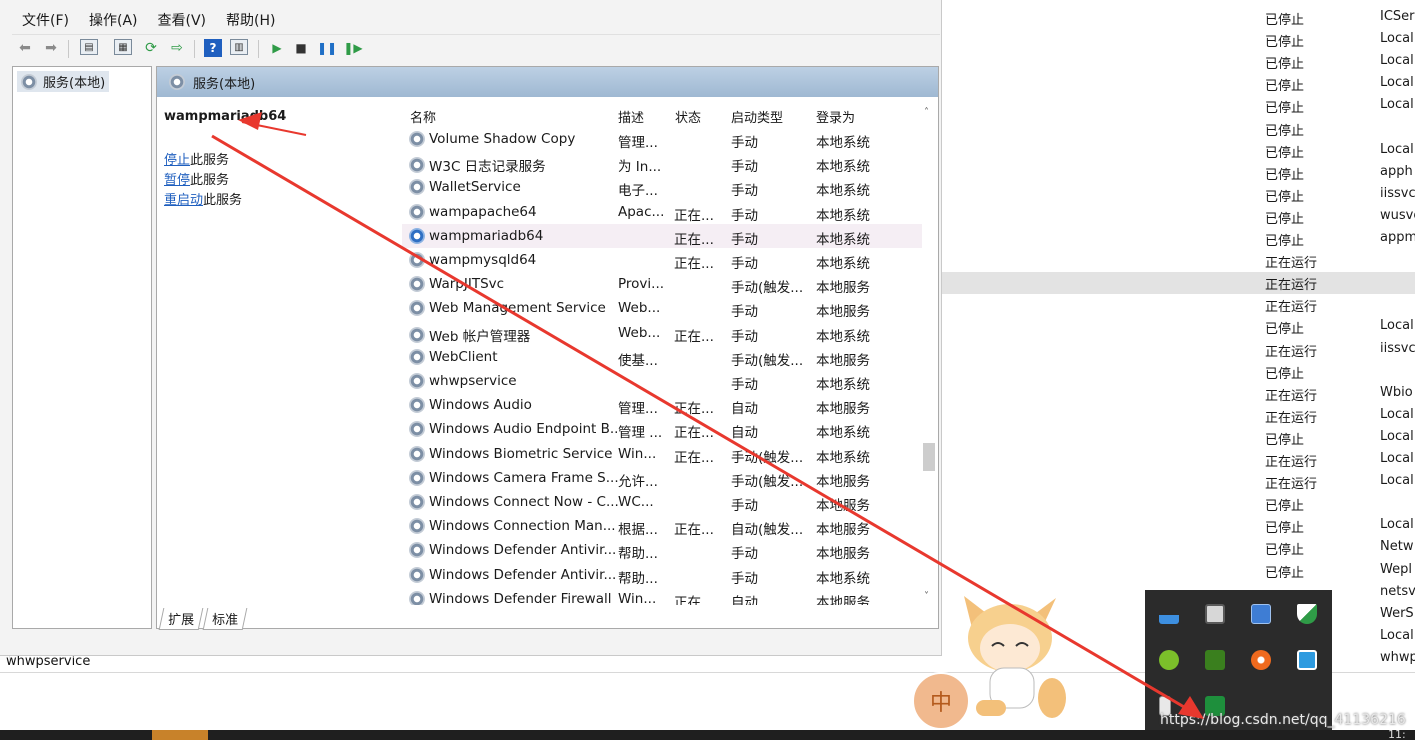  I want to click on start-service-icon: ▶, so click(277, 48).